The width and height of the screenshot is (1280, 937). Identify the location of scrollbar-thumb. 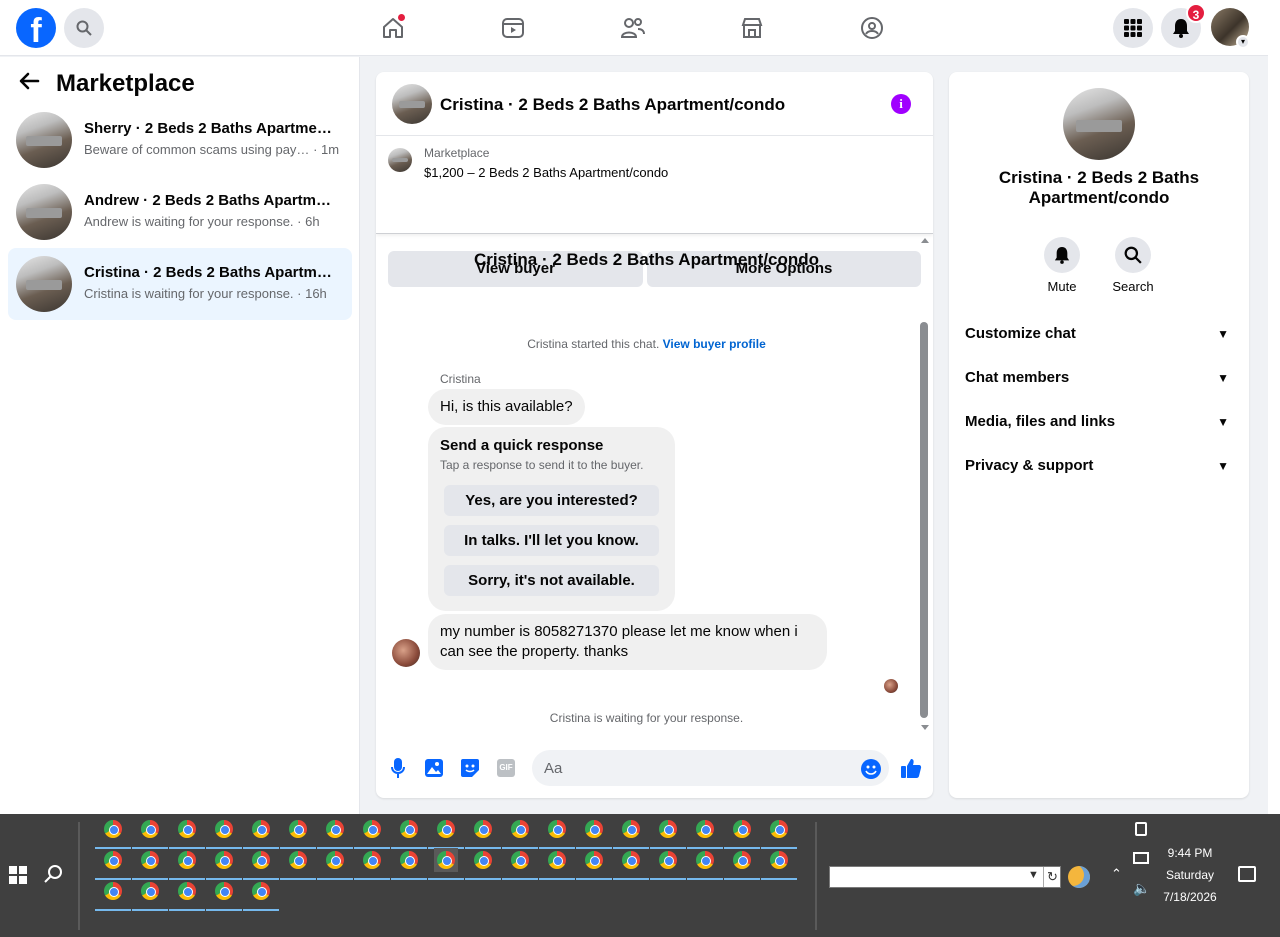
(924, 520).